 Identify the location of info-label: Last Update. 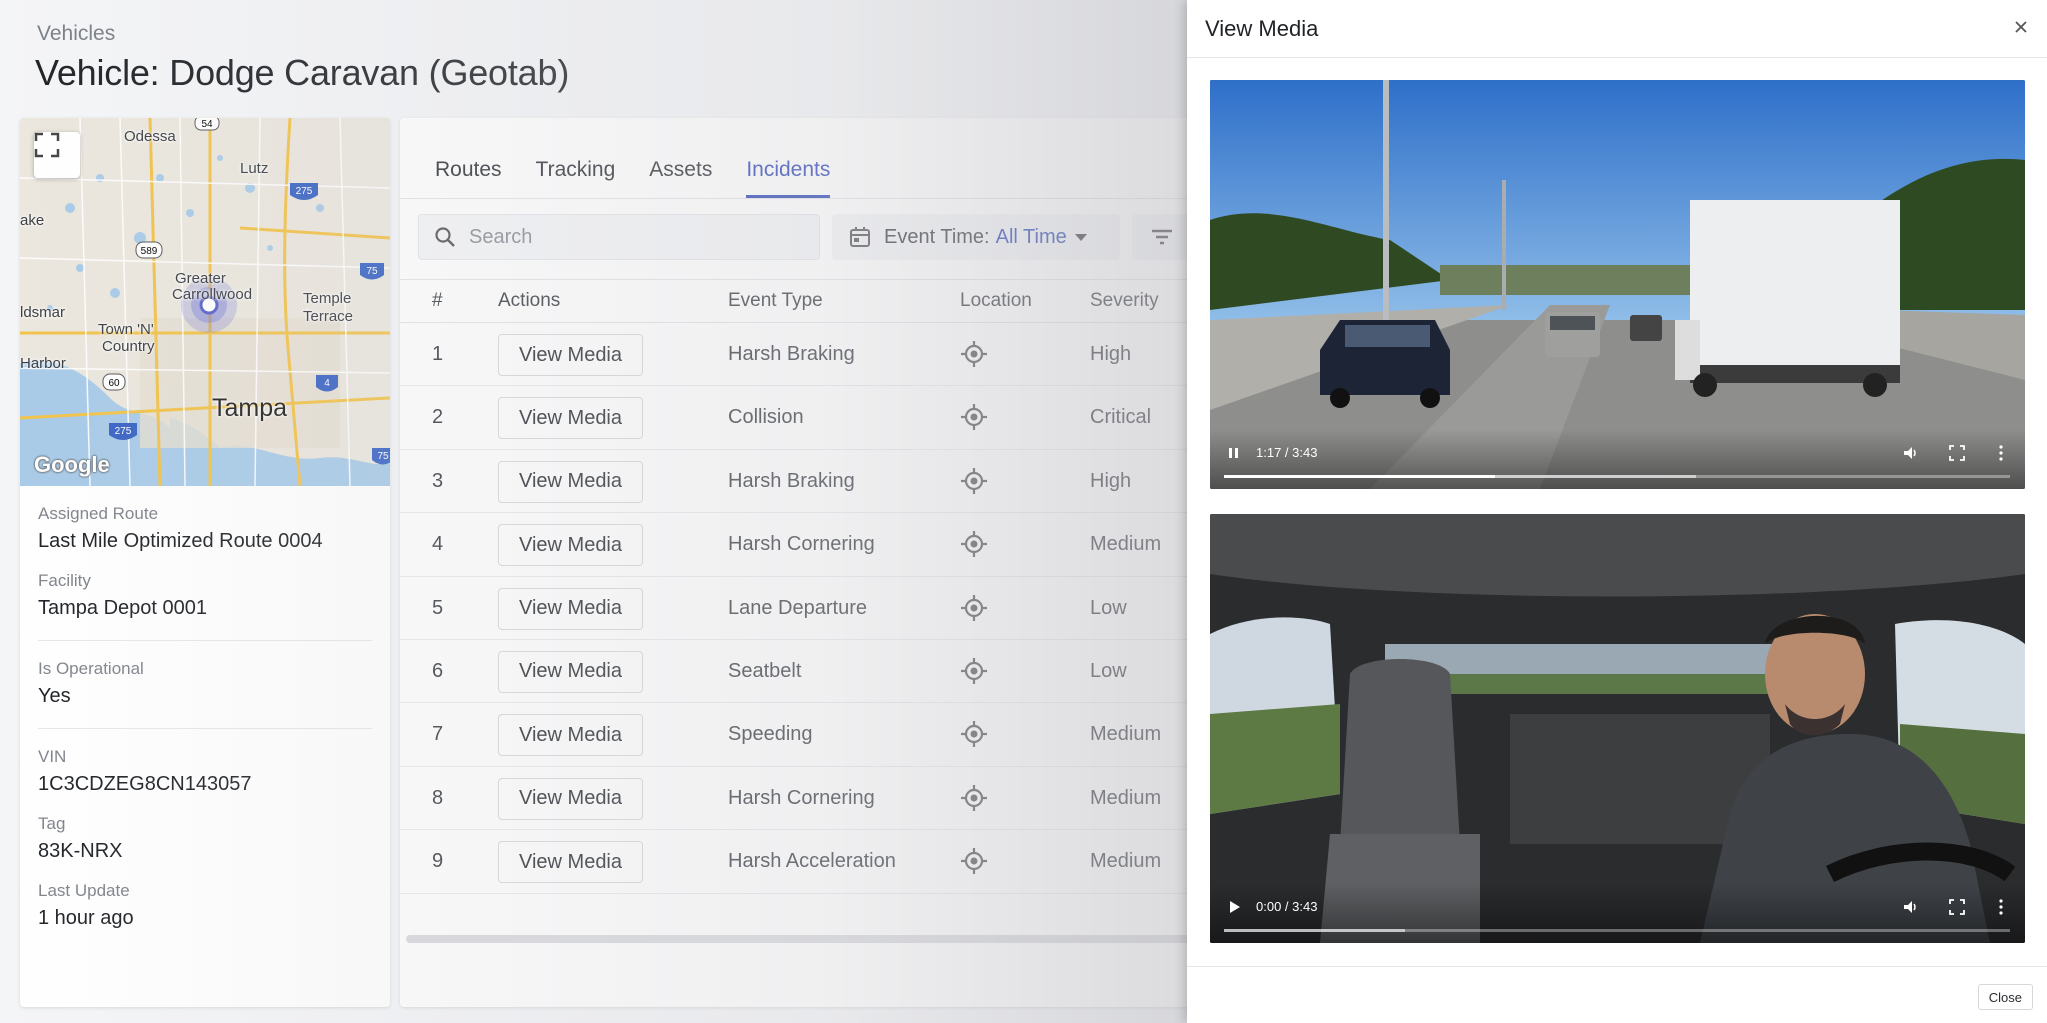
(84, 890).